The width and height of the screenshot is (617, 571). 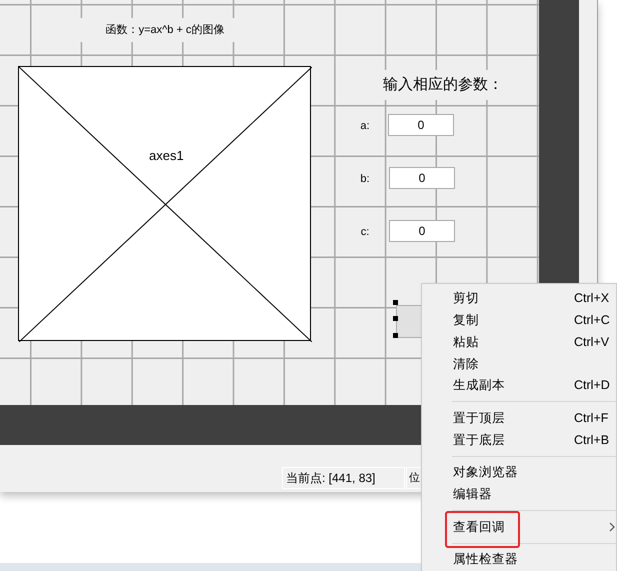 I want to click on menu-item: 置于顶层 Ctrl+F, so click(x=519, y=418).